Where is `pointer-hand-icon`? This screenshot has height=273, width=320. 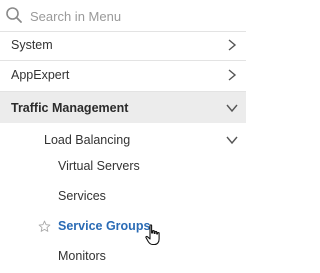
pointer-hand-icon is located at coordinates (152, 235).